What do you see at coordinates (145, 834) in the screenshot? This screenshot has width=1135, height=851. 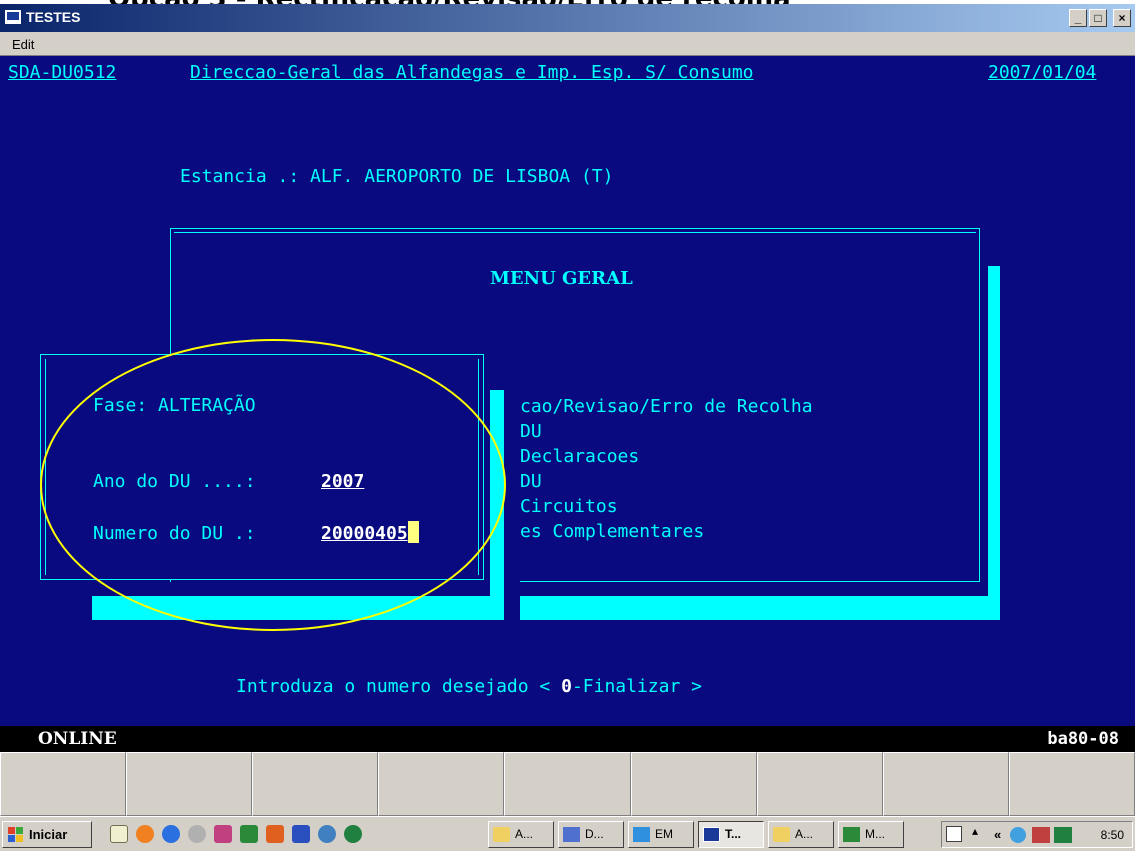 I see `clock-icon` at bounding box center [145, 834].